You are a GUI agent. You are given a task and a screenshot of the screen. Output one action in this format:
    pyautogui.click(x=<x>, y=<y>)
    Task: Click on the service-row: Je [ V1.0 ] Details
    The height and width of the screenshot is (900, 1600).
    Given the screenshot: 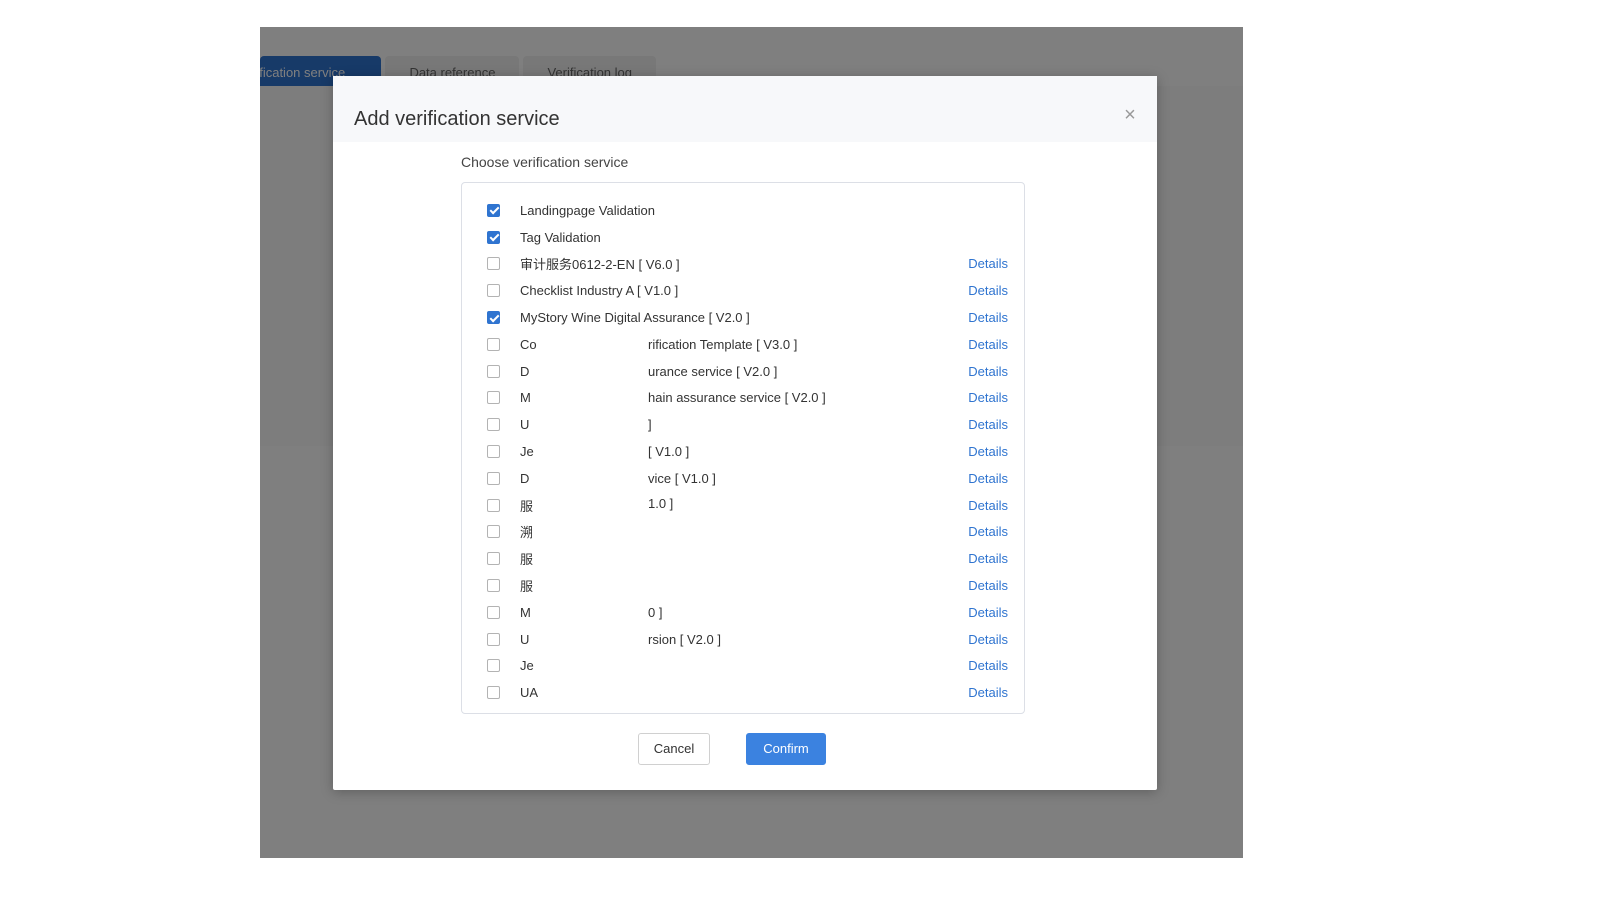 What is the action you would take?
    pyautogui.click(x=743, y=451)
    